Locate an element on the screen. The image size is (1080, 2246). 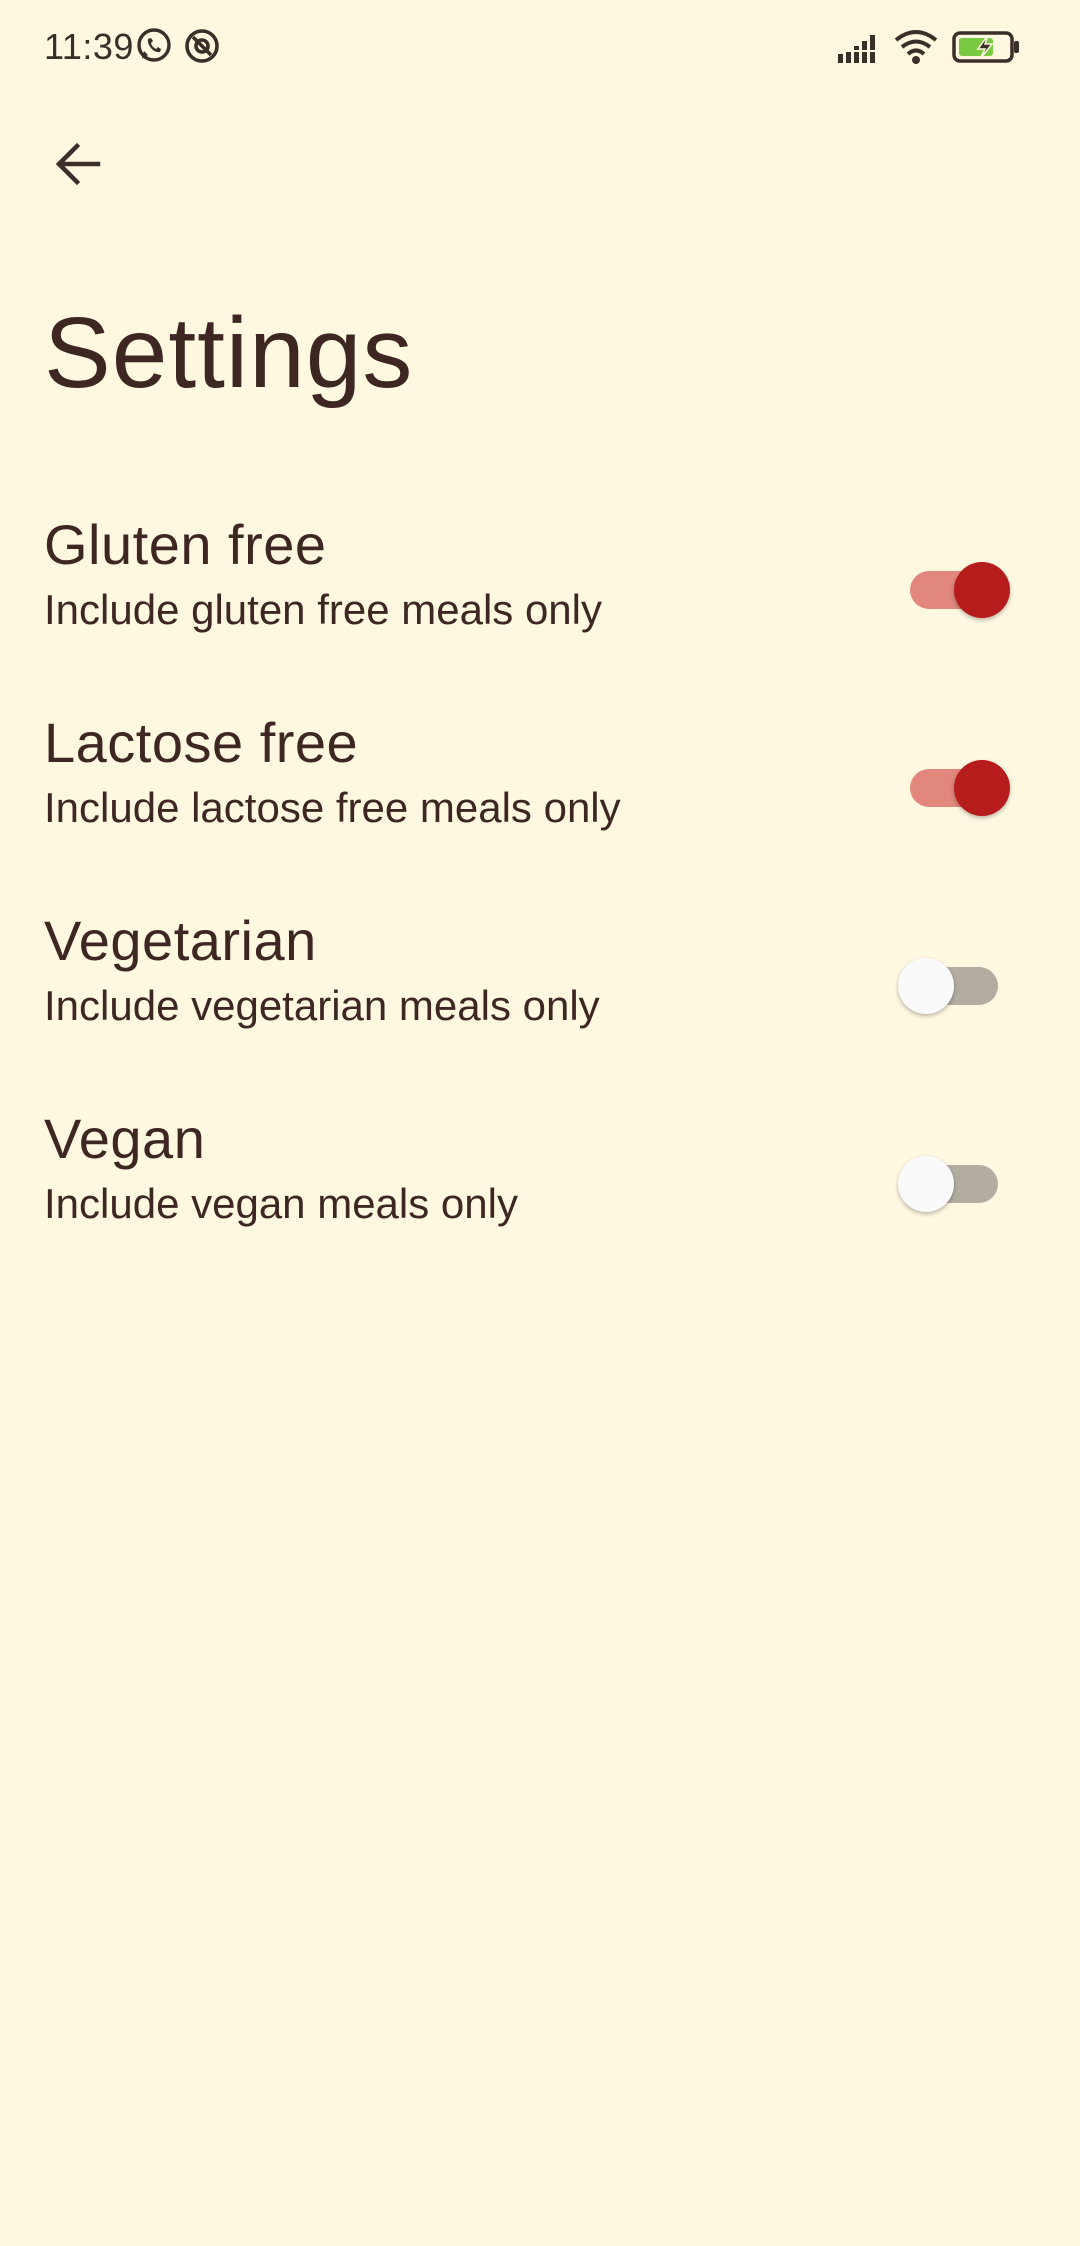
setting-title: Vegetarian is located at coordinates (180, 940).